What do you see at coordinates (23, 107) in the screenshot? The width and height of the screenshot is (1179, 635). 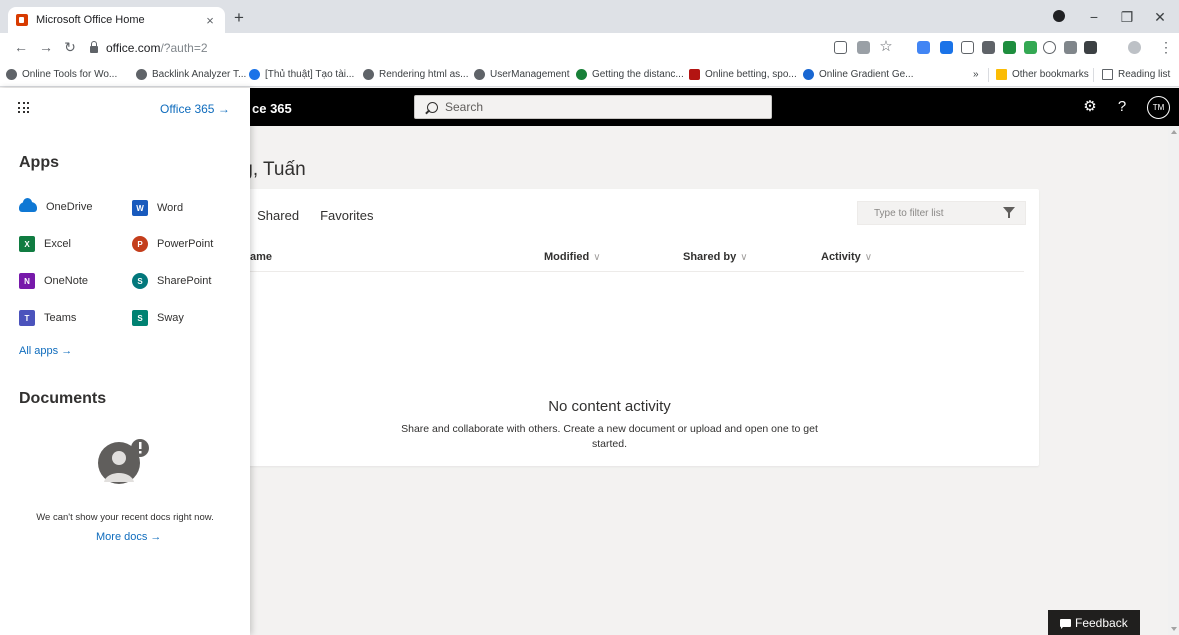 I see `app-launcher-waffle-icon` at bounding box center [23, 107].